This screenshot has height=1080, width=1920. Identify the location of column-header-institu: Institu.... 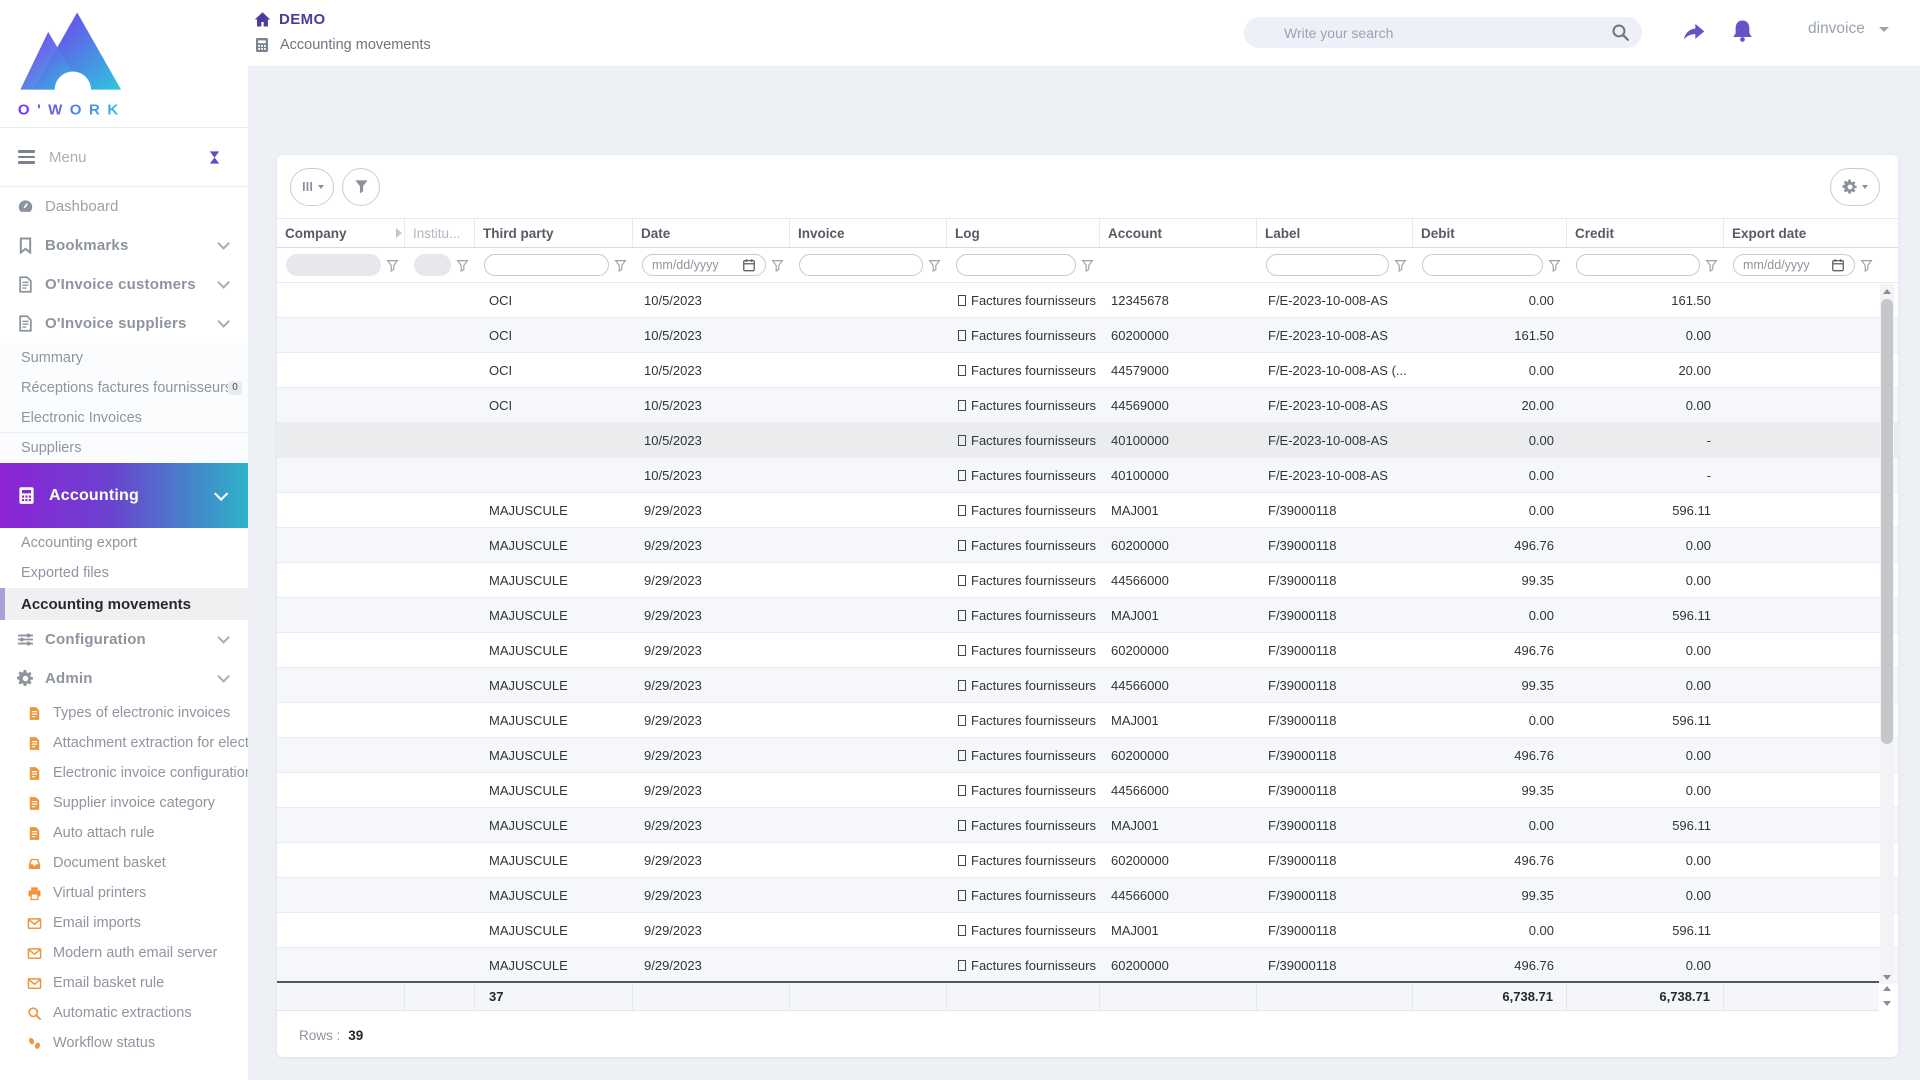
(440, 233).